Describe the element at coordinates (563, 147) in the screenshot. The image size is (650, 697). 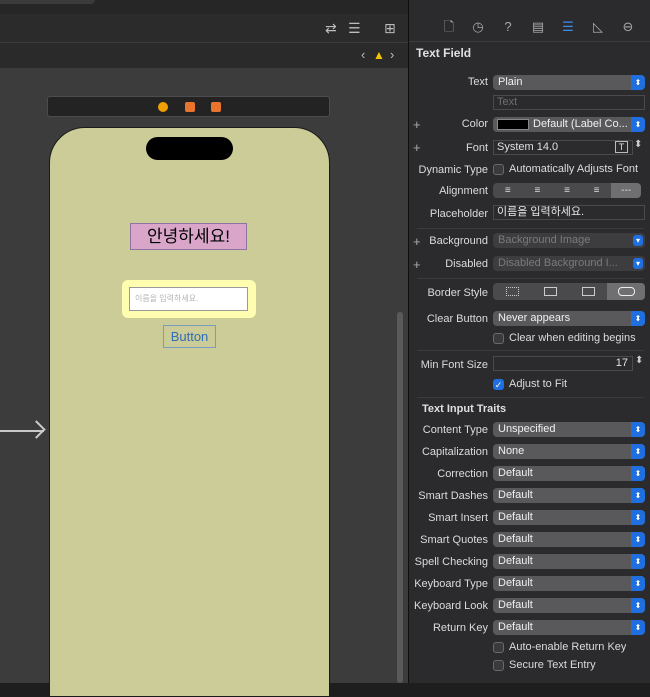
I see `font-field: System 14.0` at that location.